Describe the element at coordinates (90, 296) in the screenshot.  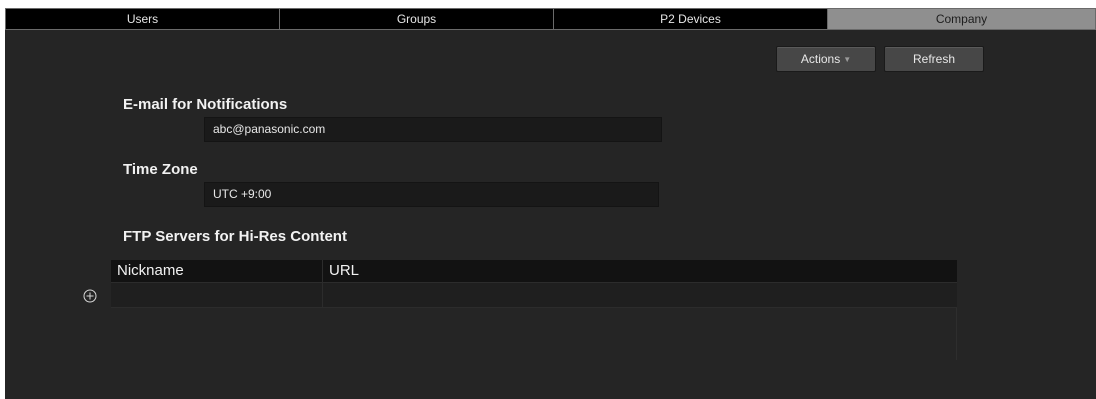
I see `add-circle-icon` at that location.